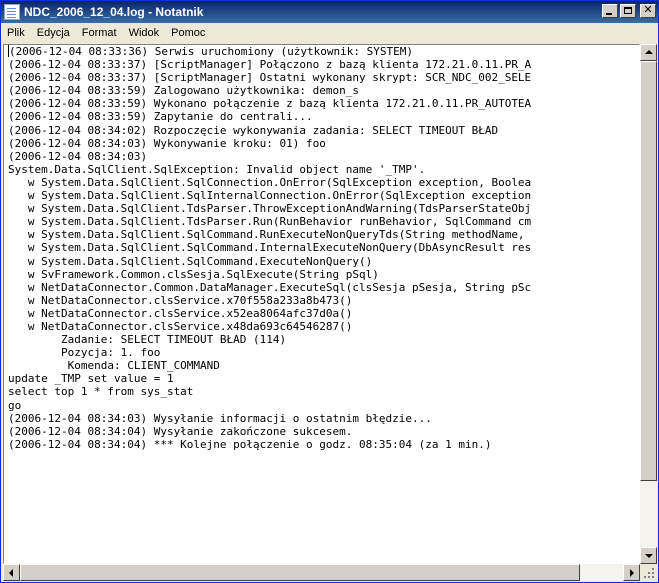 The height and width of the screenshot is (583, 659). I want to click on horizontal-scrollbar, so click(321, 572).